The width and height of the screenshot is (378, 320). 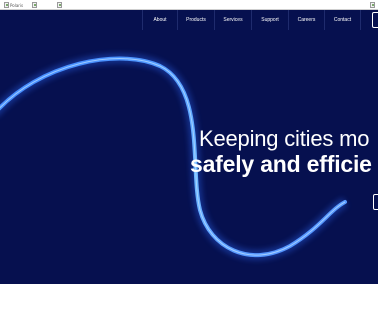 I want to click on nav-products: Products, so click(x=195, y=20).